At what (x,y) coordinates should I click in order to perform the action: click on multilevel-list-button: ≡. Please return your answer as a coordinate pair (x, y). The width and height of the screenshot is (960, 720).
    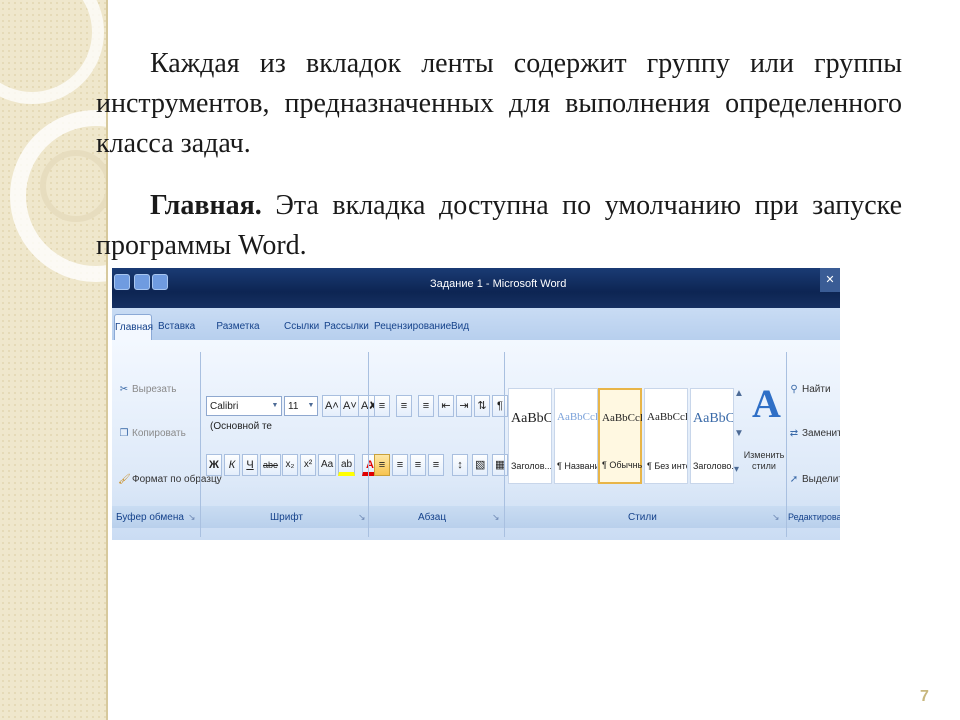
    Looking at the image, I should click on (426, 406).